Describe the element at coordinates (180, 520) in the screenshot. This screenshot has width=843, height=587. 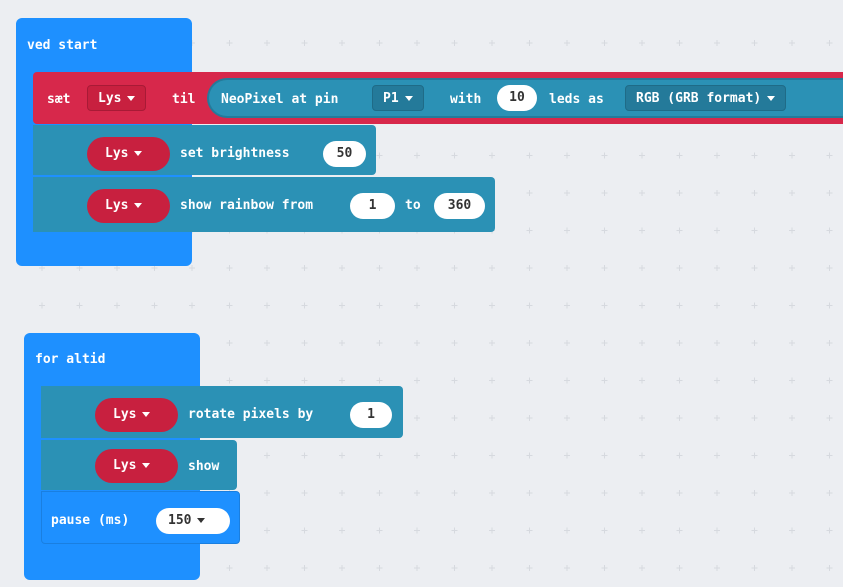
I see `pause-value: 150` at that location.